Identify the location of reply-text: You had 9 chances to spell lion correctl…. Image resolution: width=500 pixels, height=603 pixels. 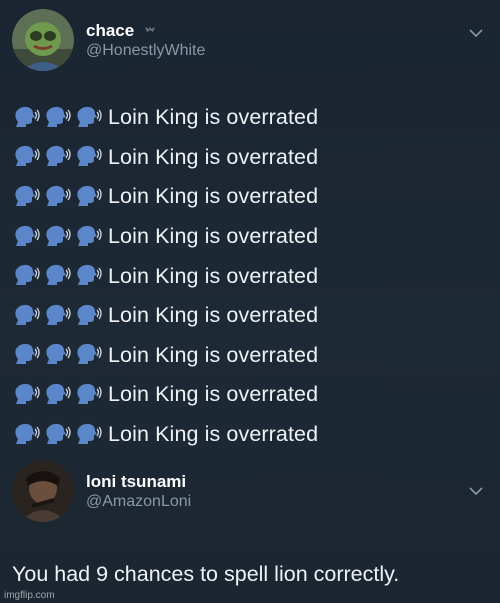
(206, 574).